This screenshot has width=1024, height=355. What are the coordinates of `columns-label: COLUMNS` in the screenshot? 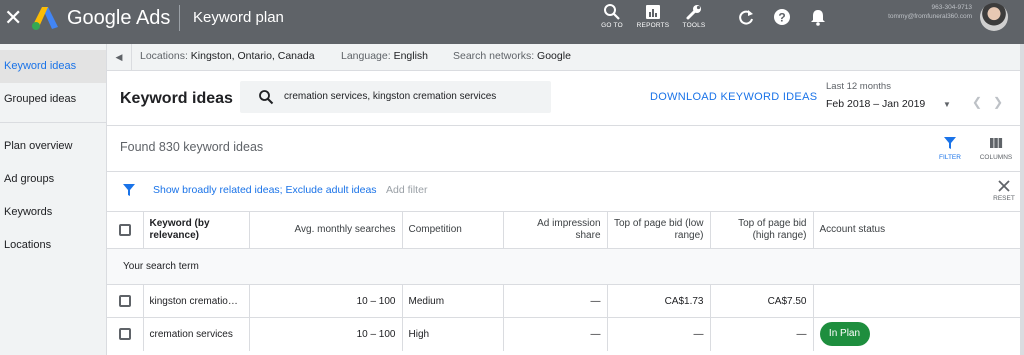 It's located at (996, 157).